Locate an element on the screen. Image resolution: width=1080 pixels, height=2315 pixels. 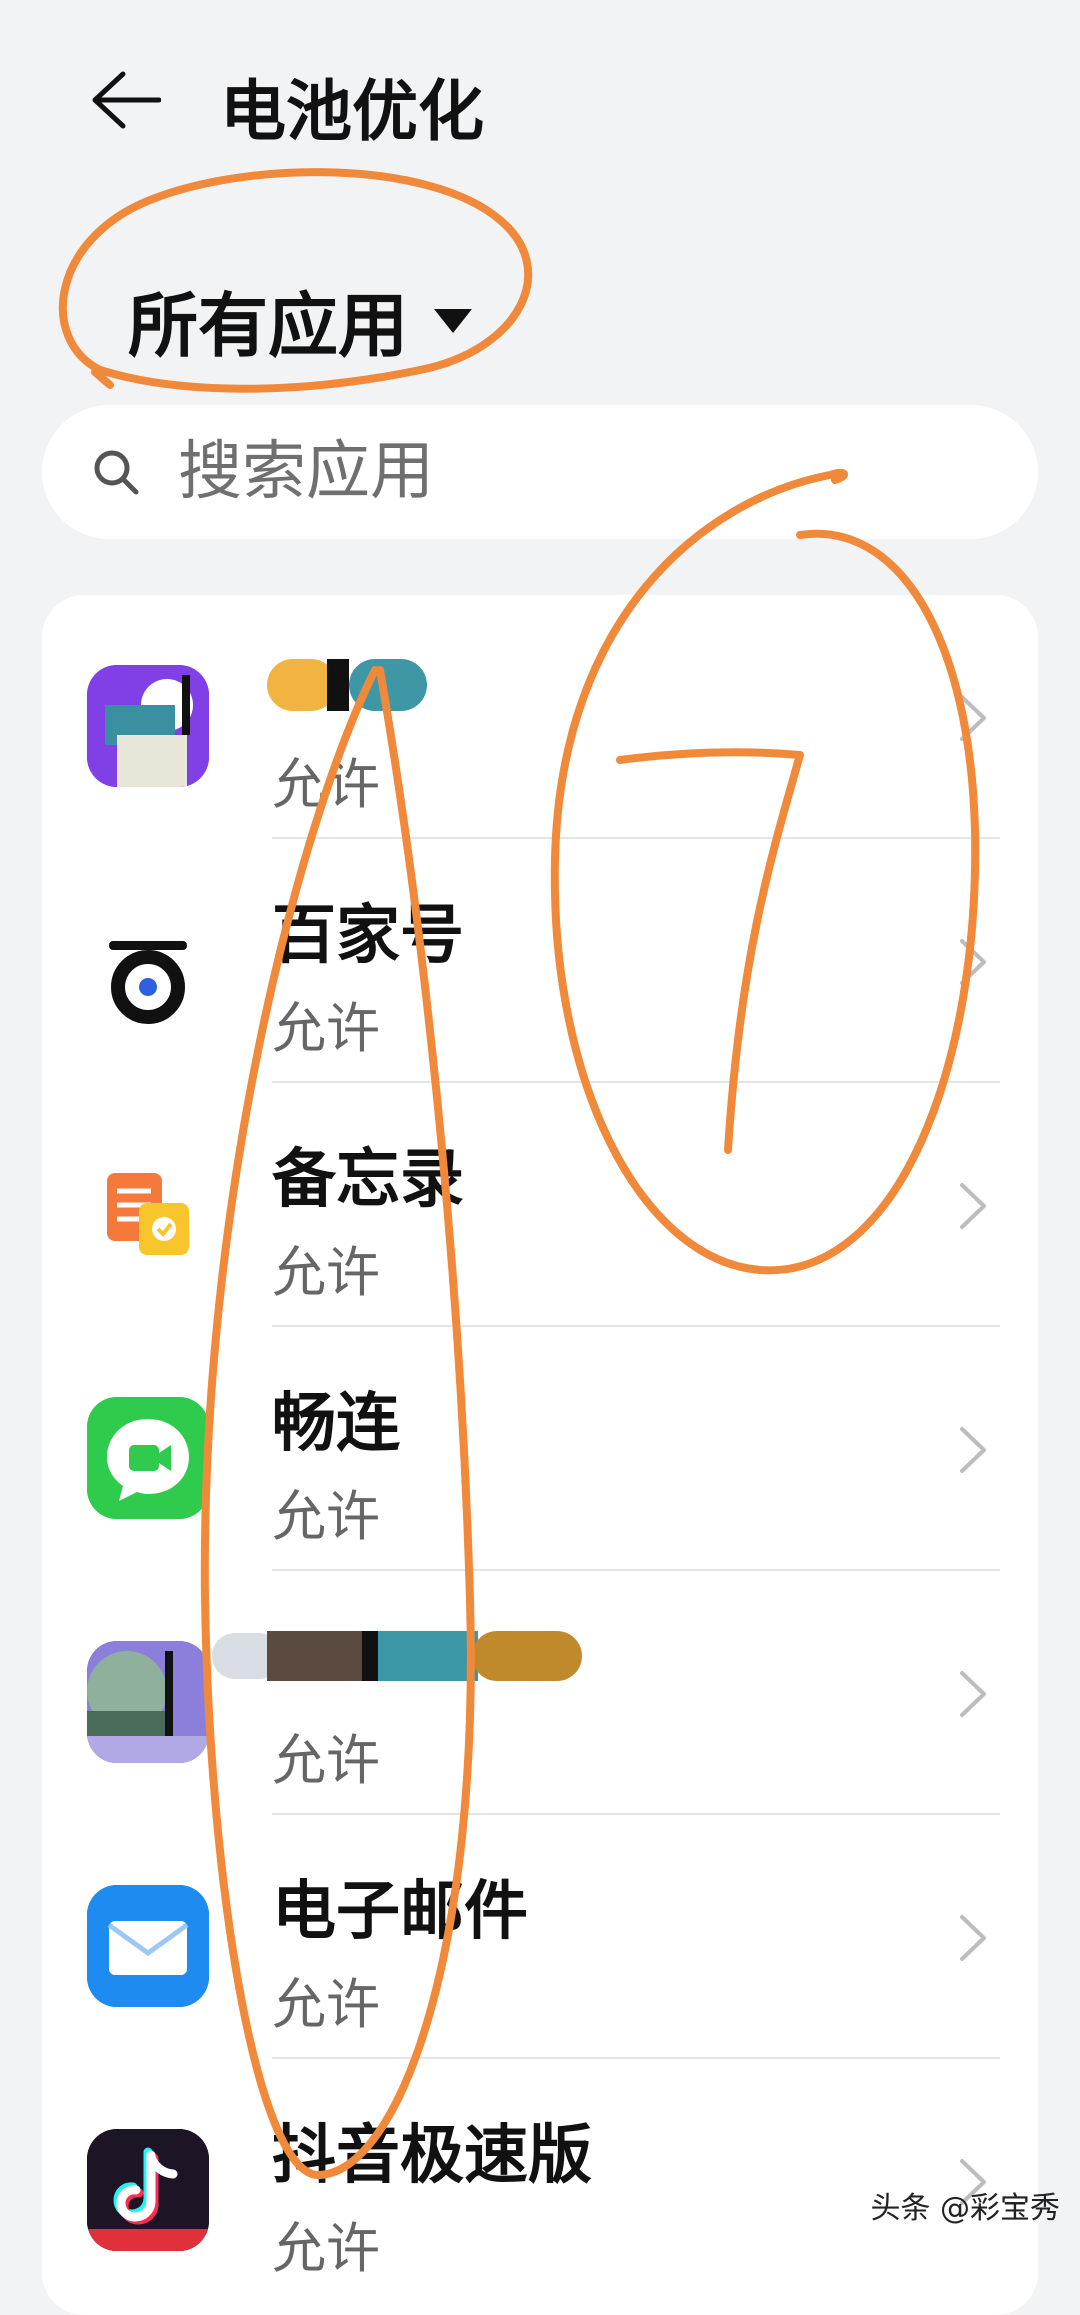
header: 电池优化 is located at coordinates (540, 100).